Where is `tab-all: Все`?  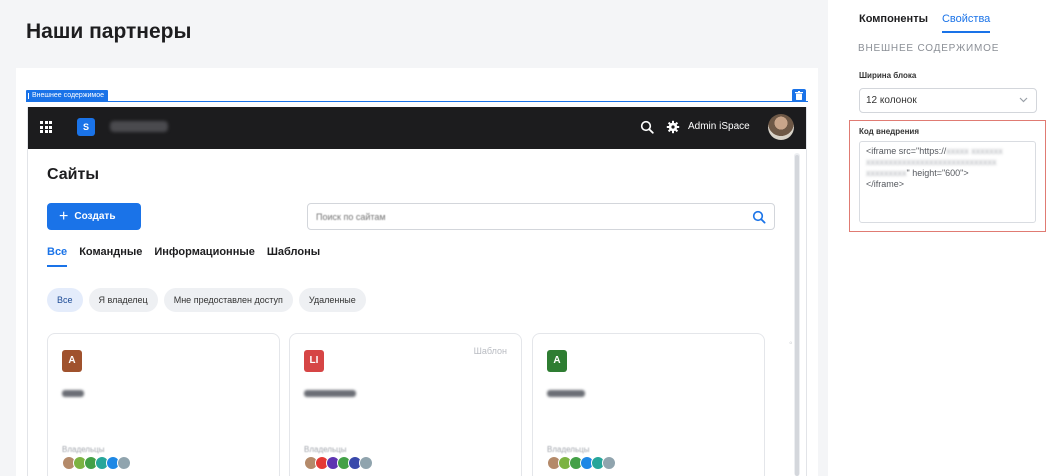 tab-all: Все is located at coordinates (57, 256).